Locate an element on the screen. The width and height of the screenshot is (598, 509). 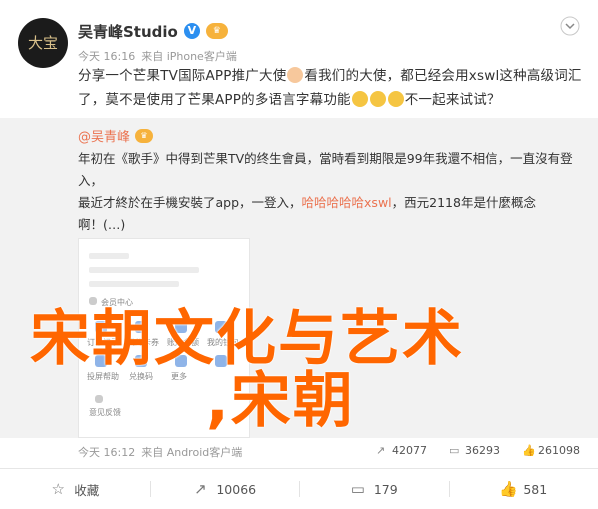
author-row: 吴青峰Studio V ♛ is located at coordinates (153, 31).